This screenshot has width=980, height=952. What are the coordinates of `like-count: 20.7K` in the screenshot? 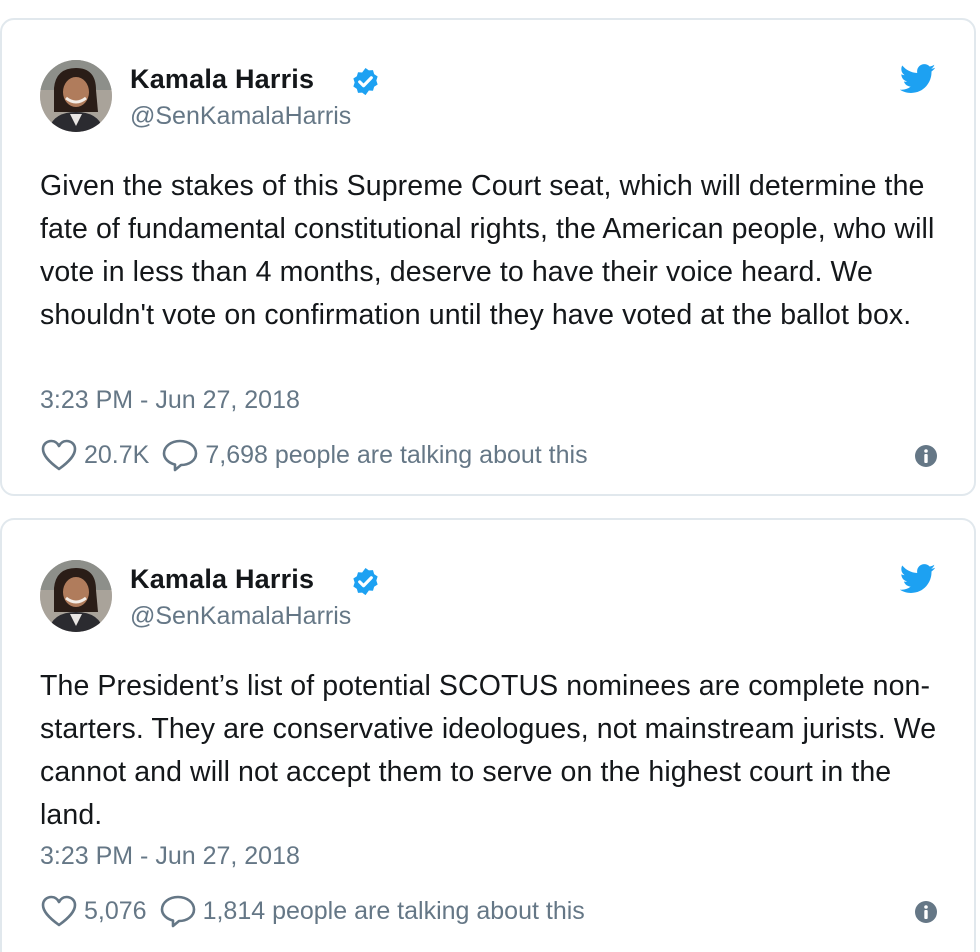 It's located at (116, 455).